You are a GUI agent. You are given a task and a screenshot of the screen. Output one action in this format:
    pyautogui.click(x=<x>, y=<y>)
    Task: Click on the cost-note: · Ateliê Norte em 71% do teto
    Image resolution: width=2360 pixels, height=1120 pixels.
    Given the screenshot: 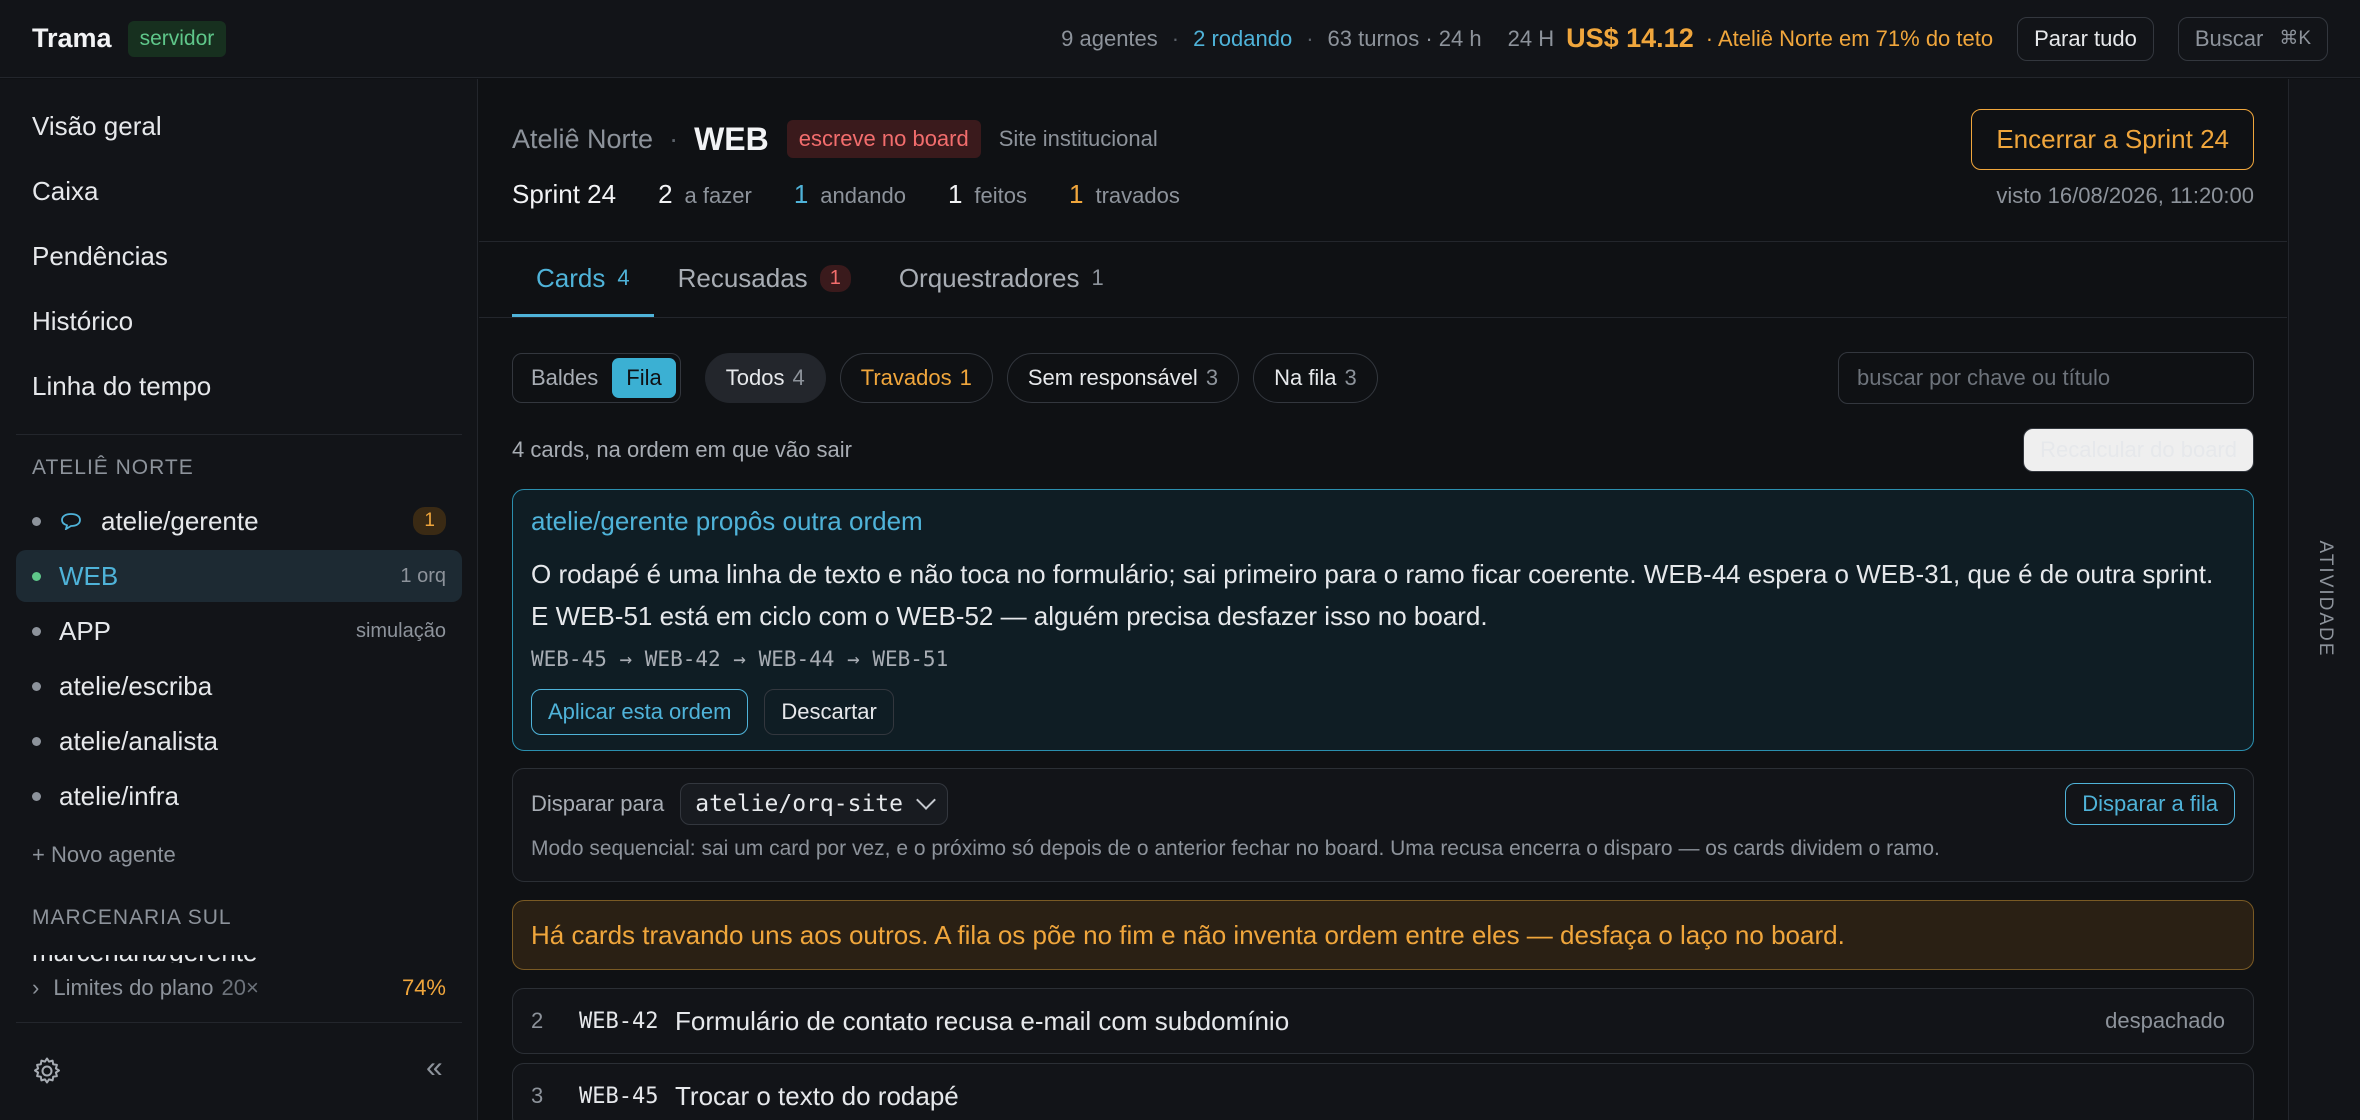 What is the action you would take?
    pyautogui.click(x=1849, y=38)
    